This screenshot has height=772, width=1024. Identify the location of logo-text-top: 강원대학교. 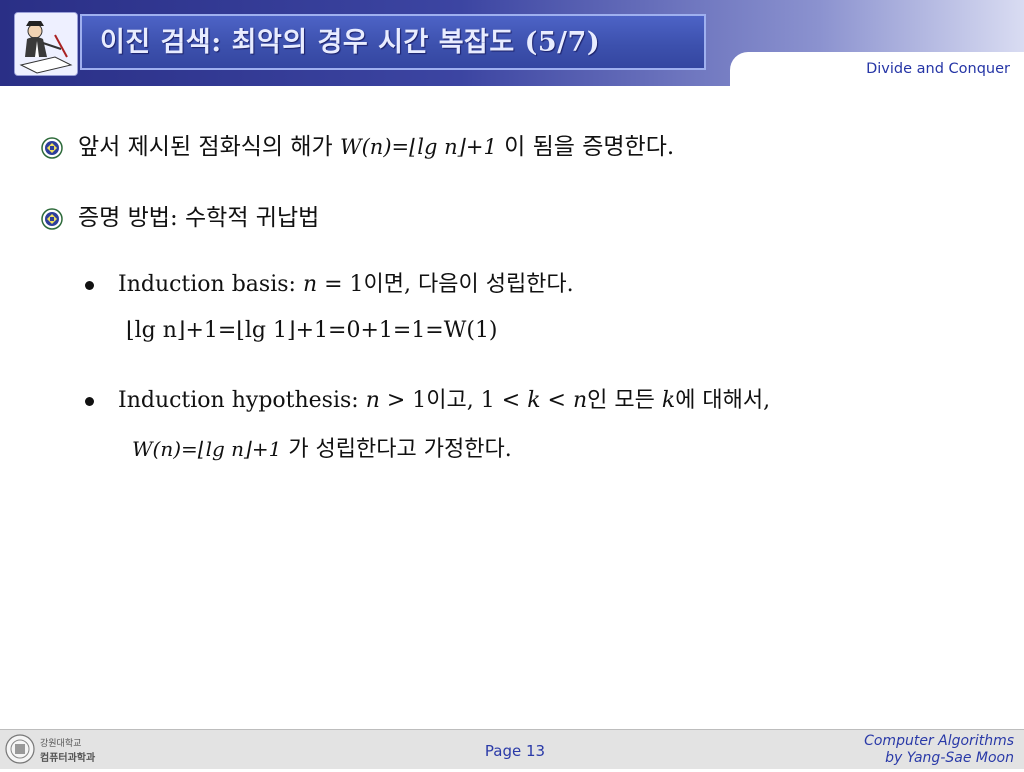
(61, 744).